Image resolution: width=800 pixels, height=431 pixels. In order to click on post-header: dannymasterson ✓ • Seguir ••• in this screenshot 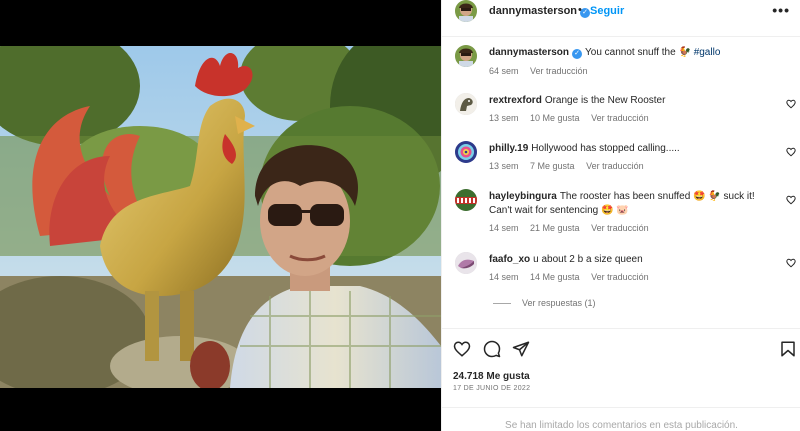, I will do `click(621, 11)`.